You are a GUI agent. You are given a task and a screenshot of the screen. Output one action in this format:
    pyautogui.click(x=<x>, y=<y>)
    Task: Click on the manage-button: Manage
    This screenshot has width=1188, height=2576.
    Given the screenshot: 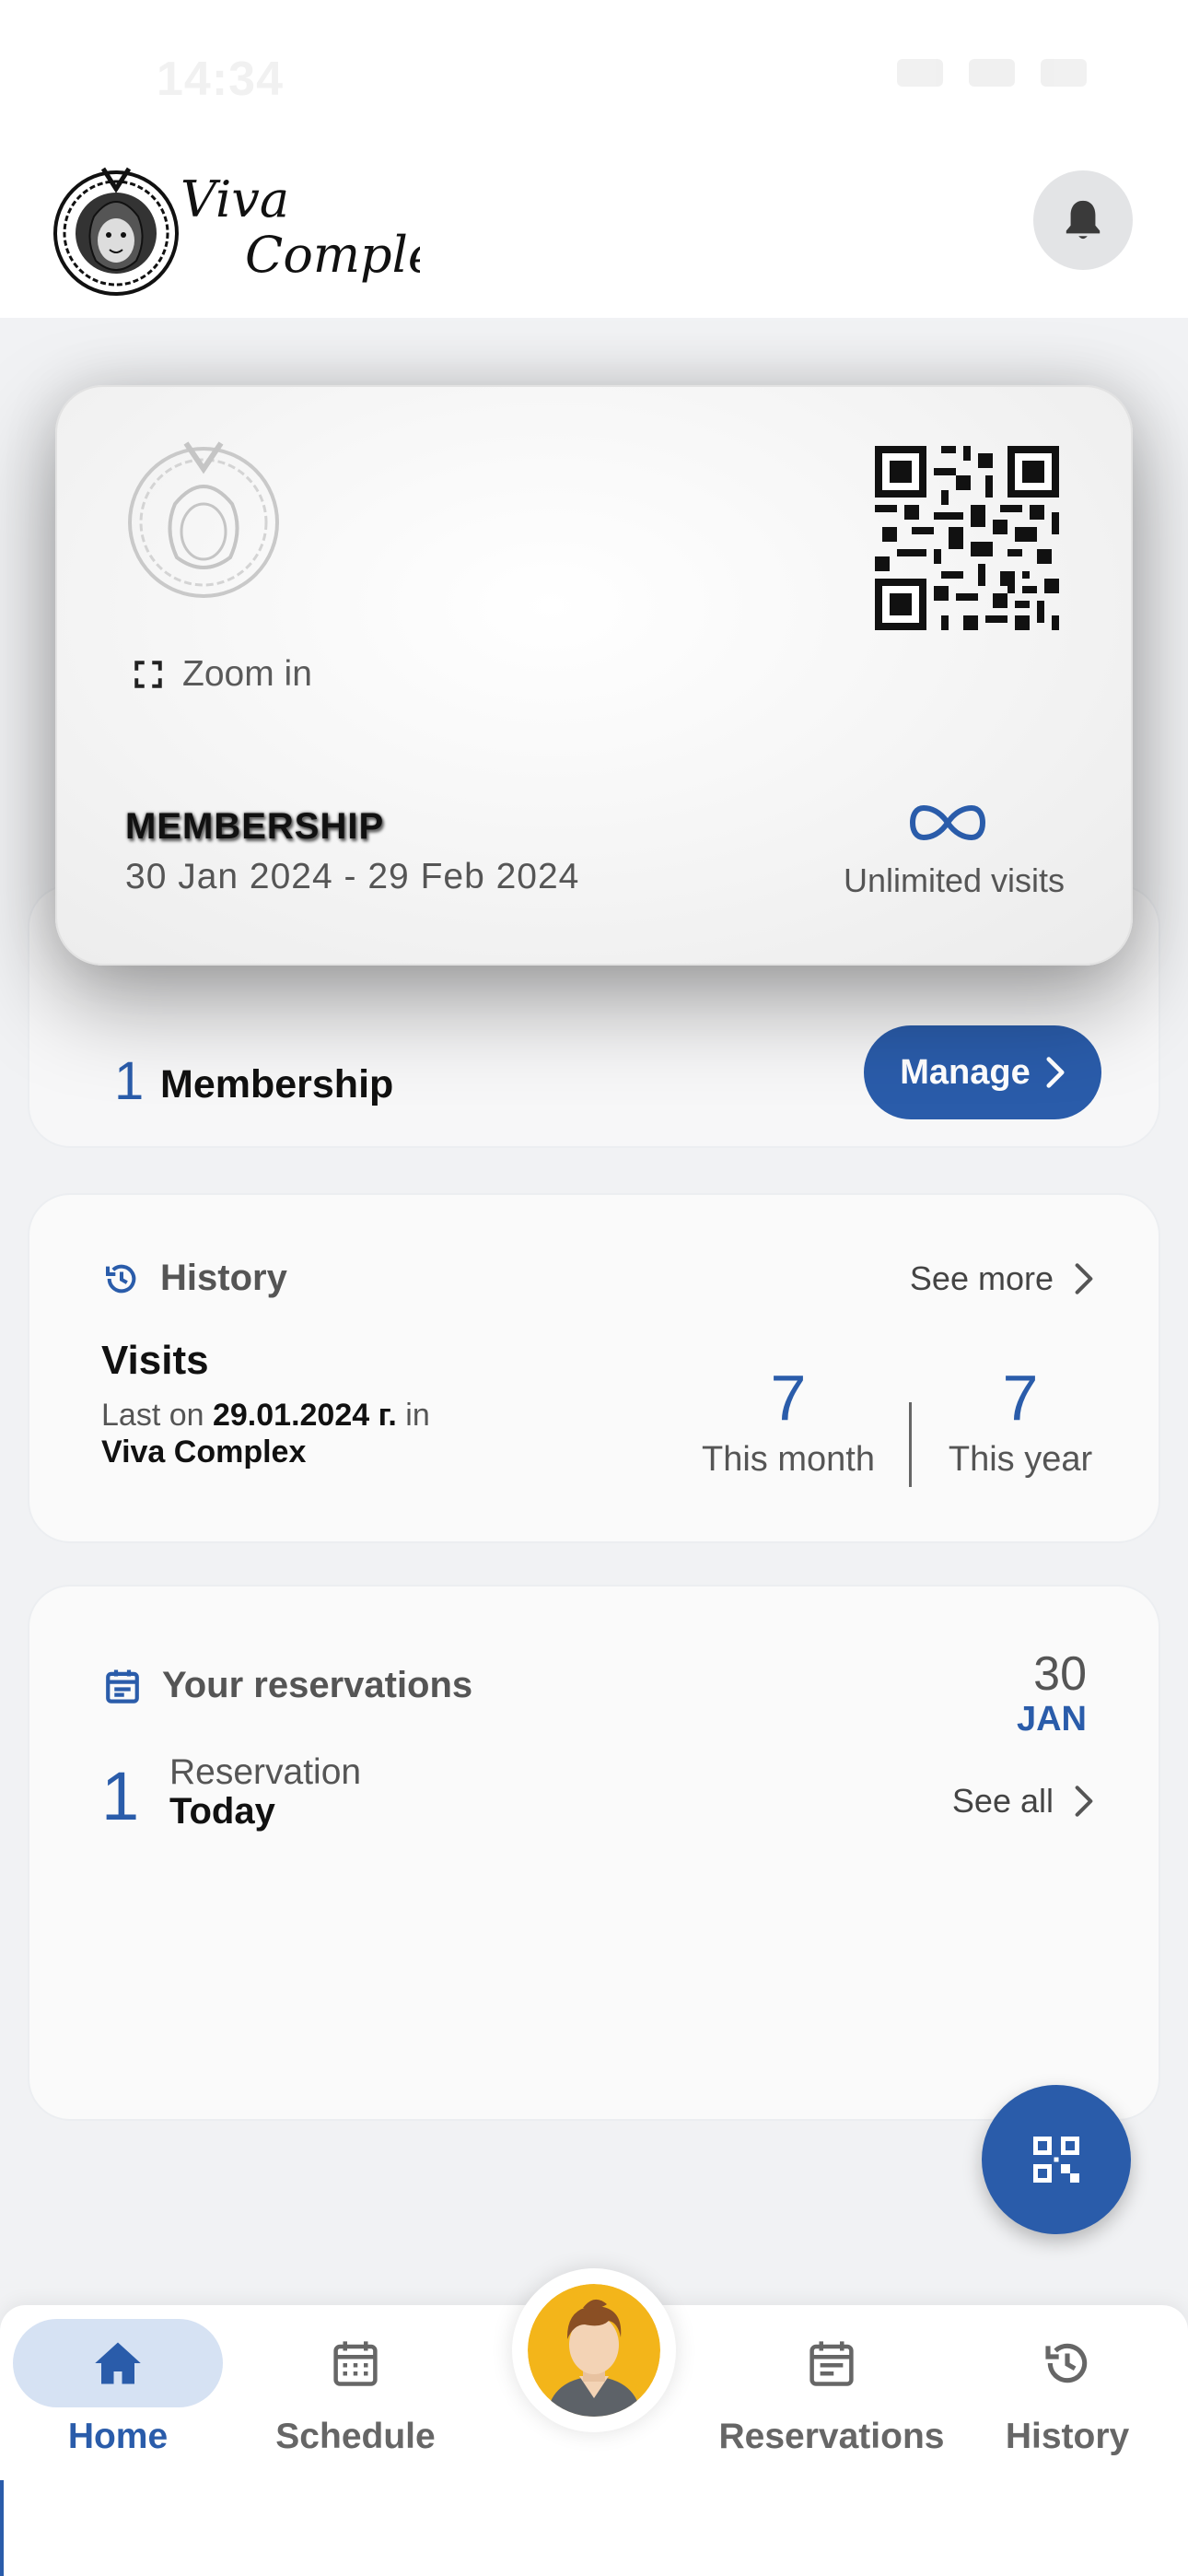 What is the action you would take?
    pyautogui.click(x=982, y=1072)
    